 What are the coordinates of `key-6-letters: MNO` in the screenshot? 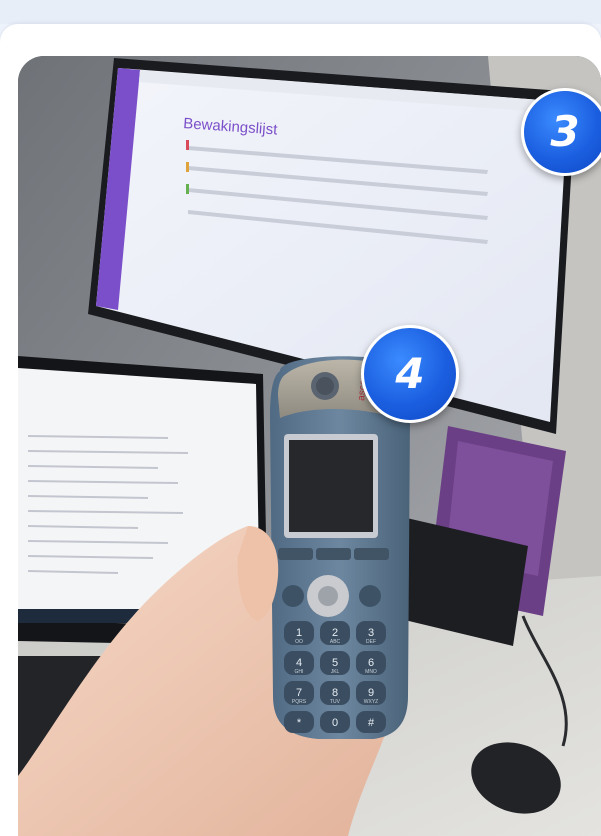 It's located at (371, 672).